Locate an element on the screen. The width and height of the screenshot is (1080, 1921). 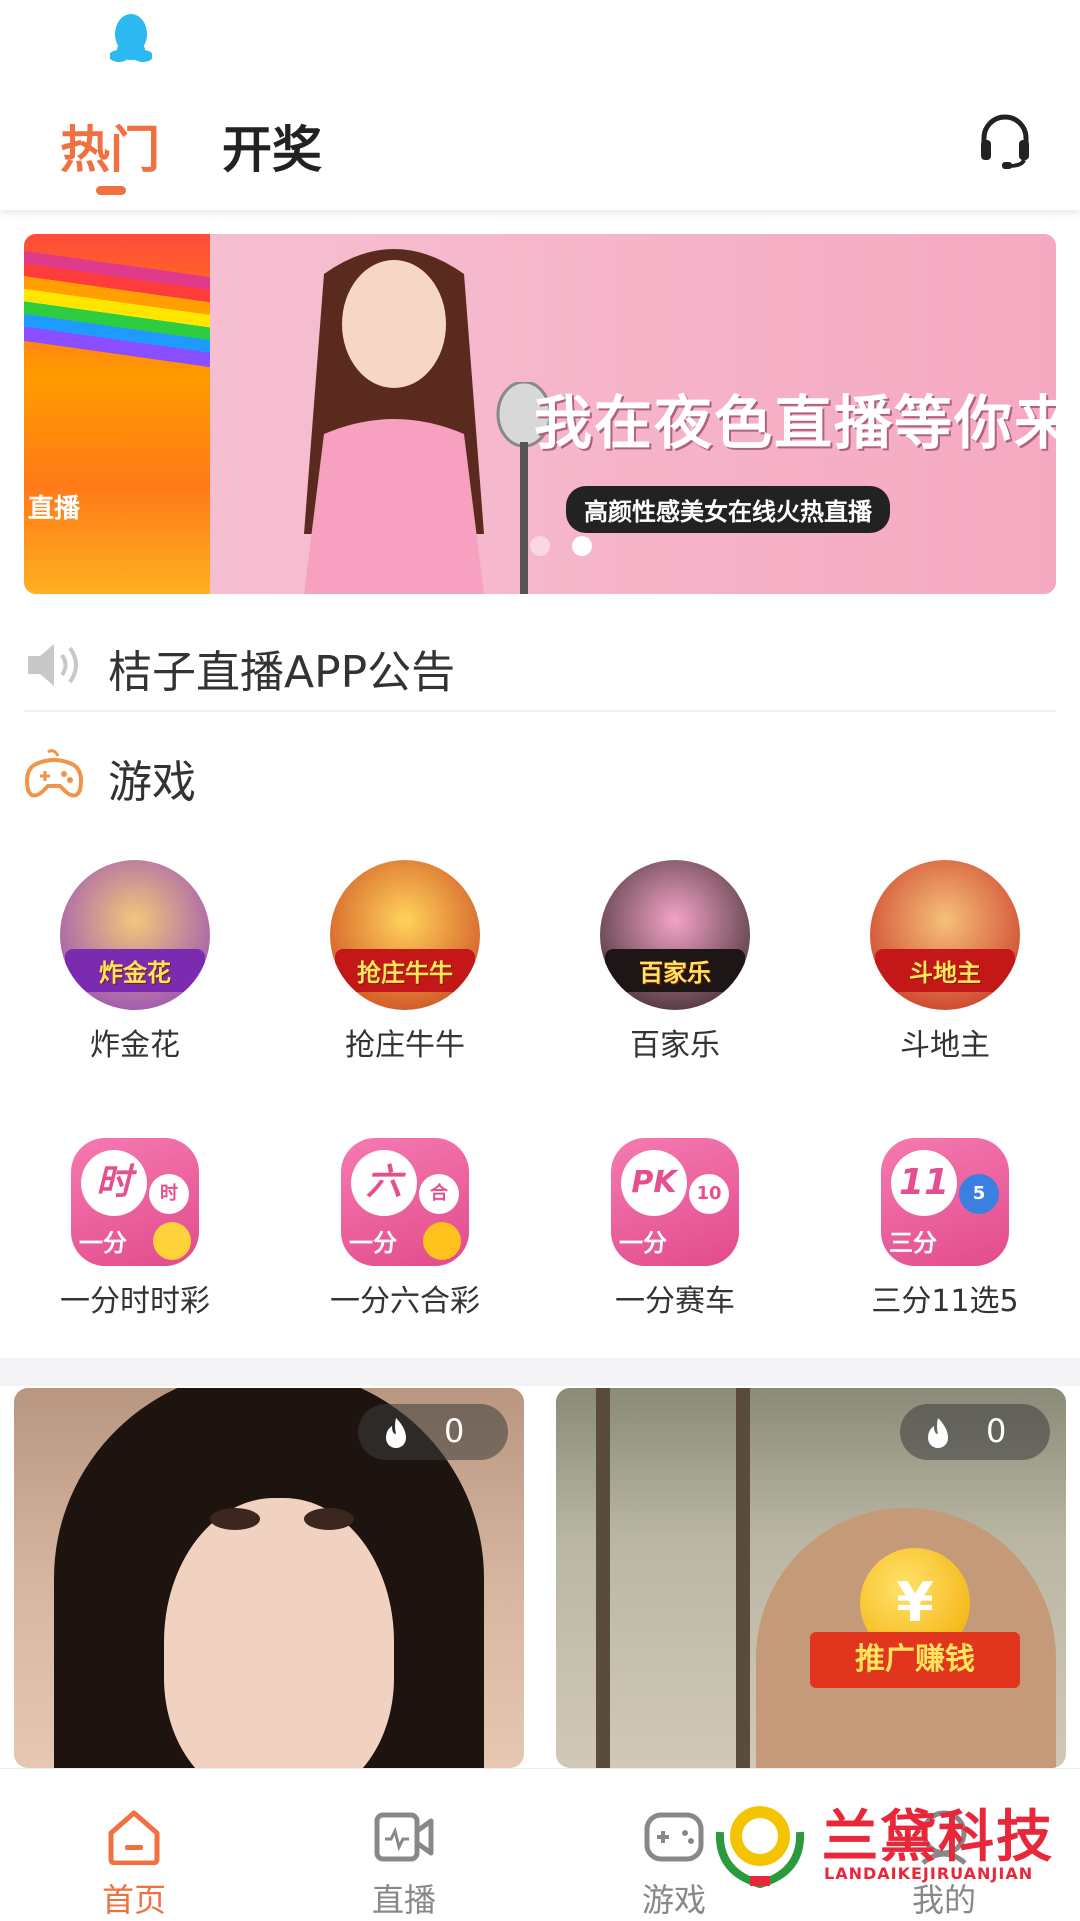
nav-live-label: 直播 is located at coordinates (403, 1900).